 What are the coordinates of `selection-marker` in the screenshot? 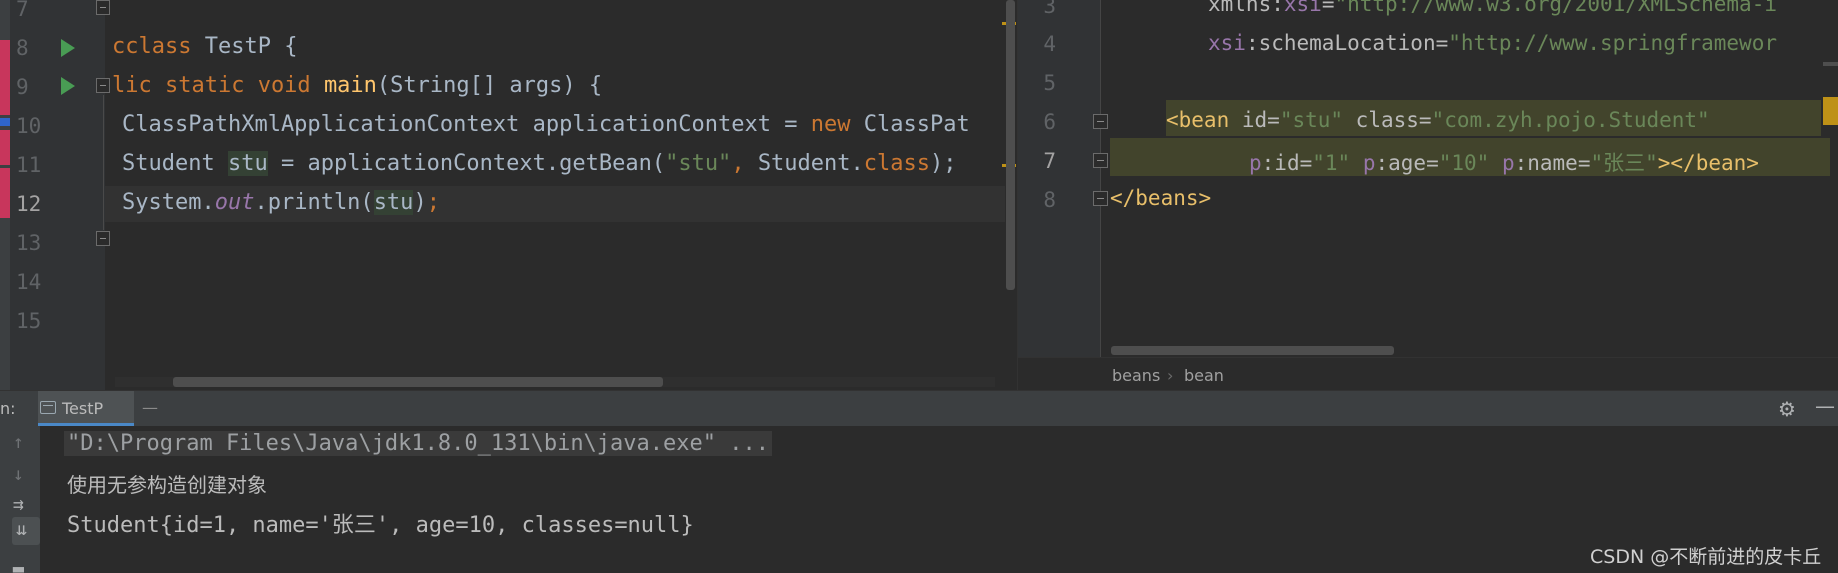 It's located at (1830, 111).